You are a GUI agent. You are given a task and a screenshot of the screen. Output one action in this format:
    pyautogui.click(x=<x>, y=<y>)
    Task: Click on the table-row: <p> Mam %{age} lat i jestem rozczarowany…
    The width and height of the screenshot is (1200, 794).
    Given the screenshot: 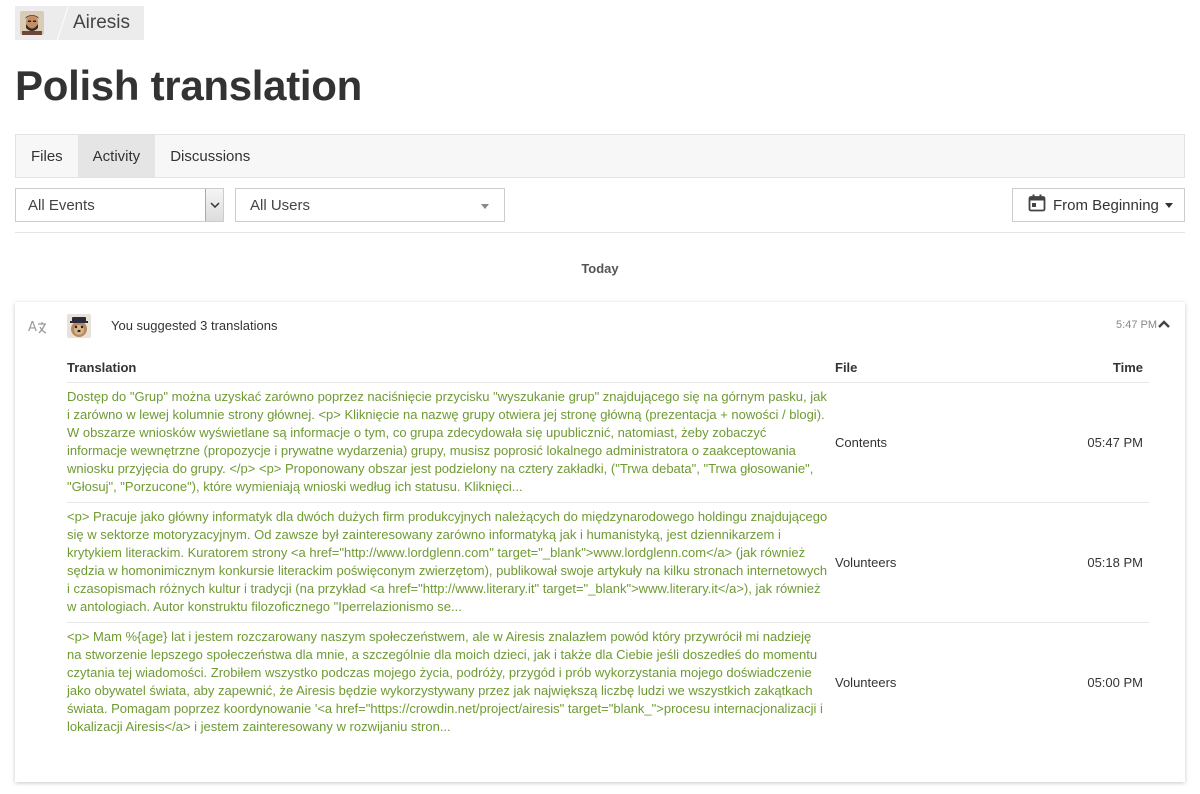 What is the action you would take?
    pyautogui.click(x=608, y=683)
    